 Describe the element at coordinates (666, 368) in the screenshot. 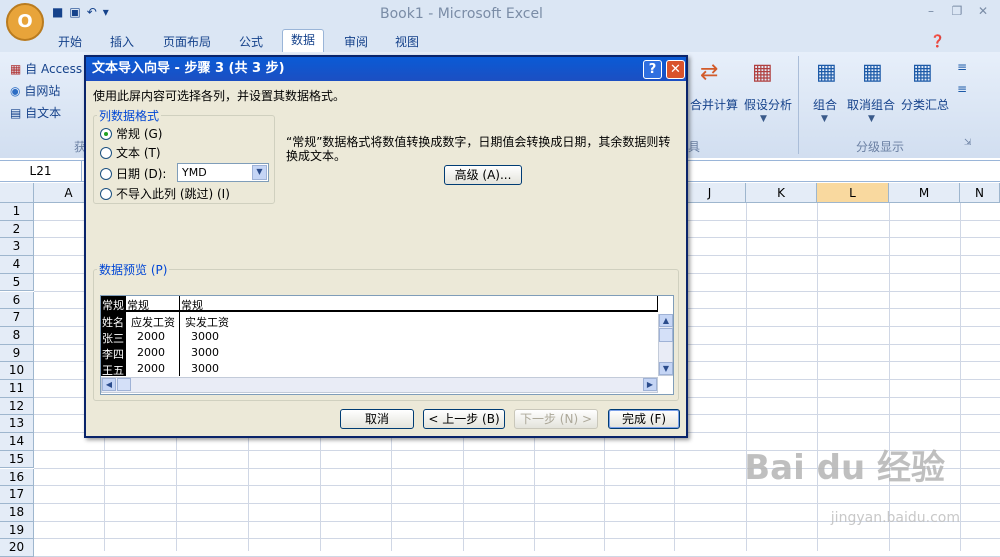

I see `scroll-down-icon: ▼` at that location.